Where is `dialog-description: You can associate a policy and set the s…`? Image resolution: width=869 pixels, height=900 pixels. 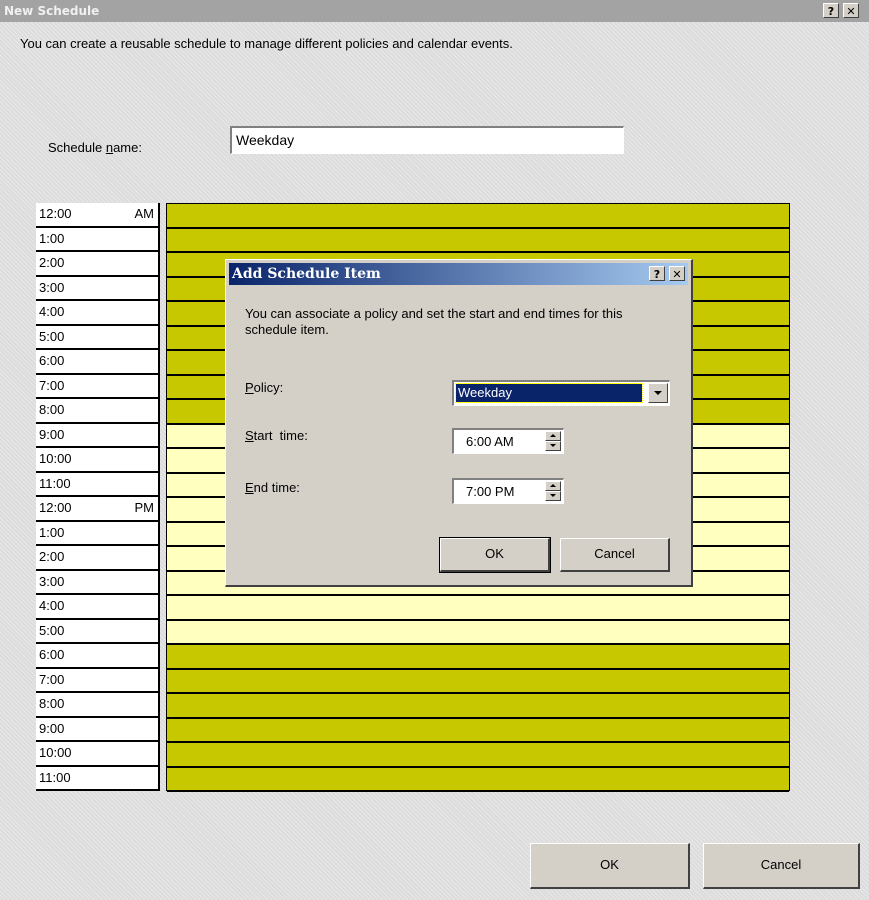 dialog-description: You can associate a policy and set the s… is located at coordinates (434, 321).